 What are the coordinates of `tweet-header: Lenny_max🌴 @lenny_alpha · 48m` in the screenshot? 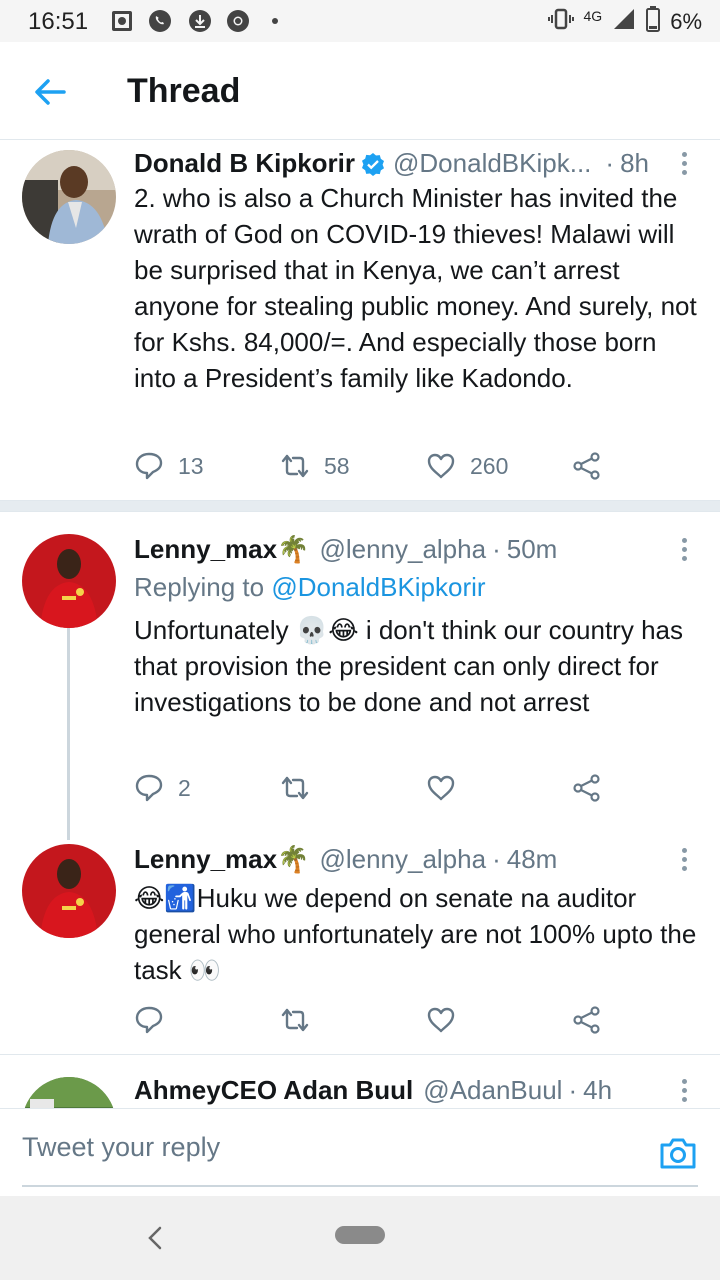 It's located at (407, 859).